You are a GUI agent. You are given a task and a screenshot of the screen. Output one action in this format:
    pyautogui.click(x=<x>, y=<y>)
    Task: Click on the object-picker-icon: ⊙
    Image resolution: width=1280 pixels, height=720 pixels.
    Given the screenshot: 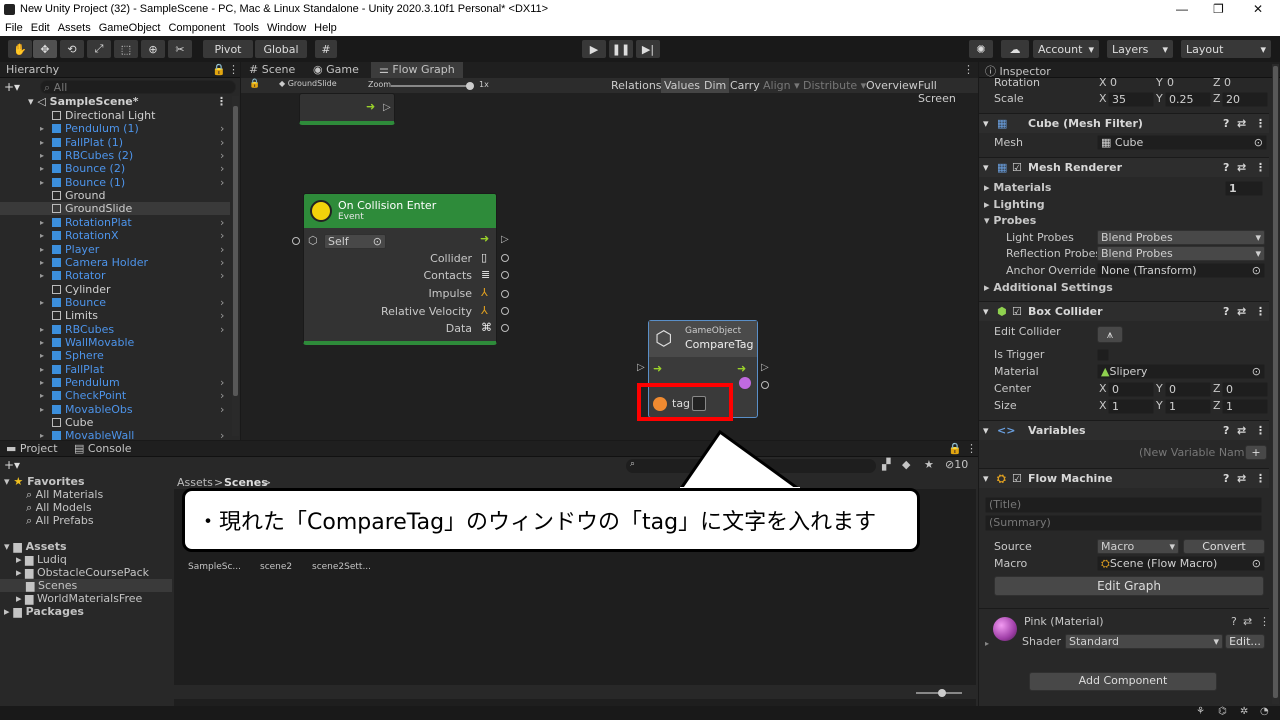 What is the action you would take?
    pyautogui.click(x=1256, y=563)
    